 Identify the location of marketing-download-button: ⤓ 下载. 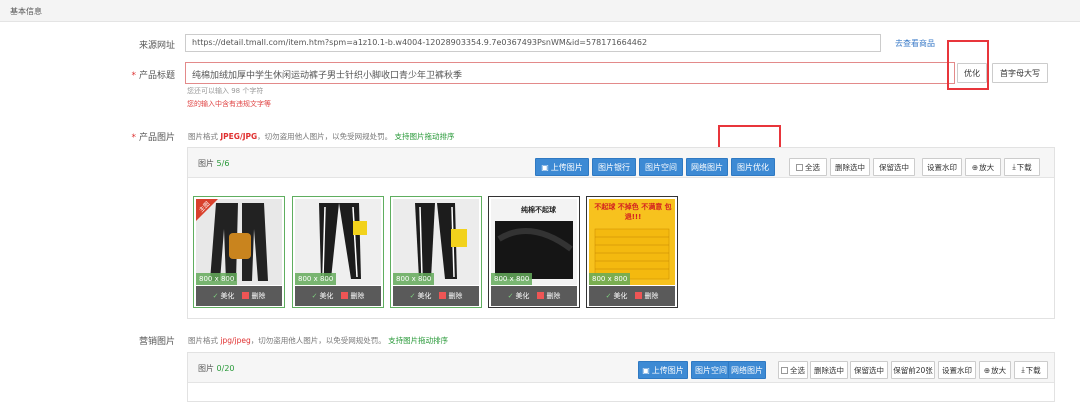
(1031, 370).